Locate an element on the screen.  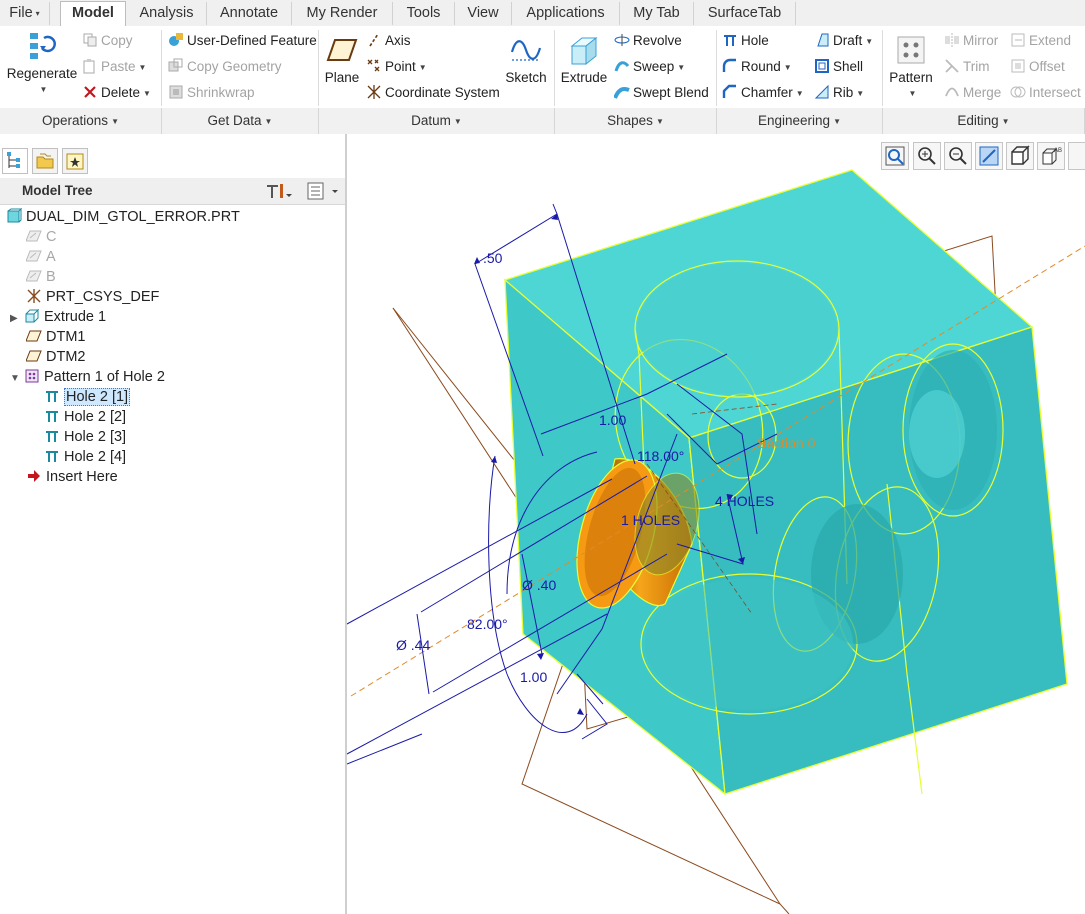
tree-item-part: DUAL_DIM_GTOL_ERROR.PRT is located at coordinates (123, 217).